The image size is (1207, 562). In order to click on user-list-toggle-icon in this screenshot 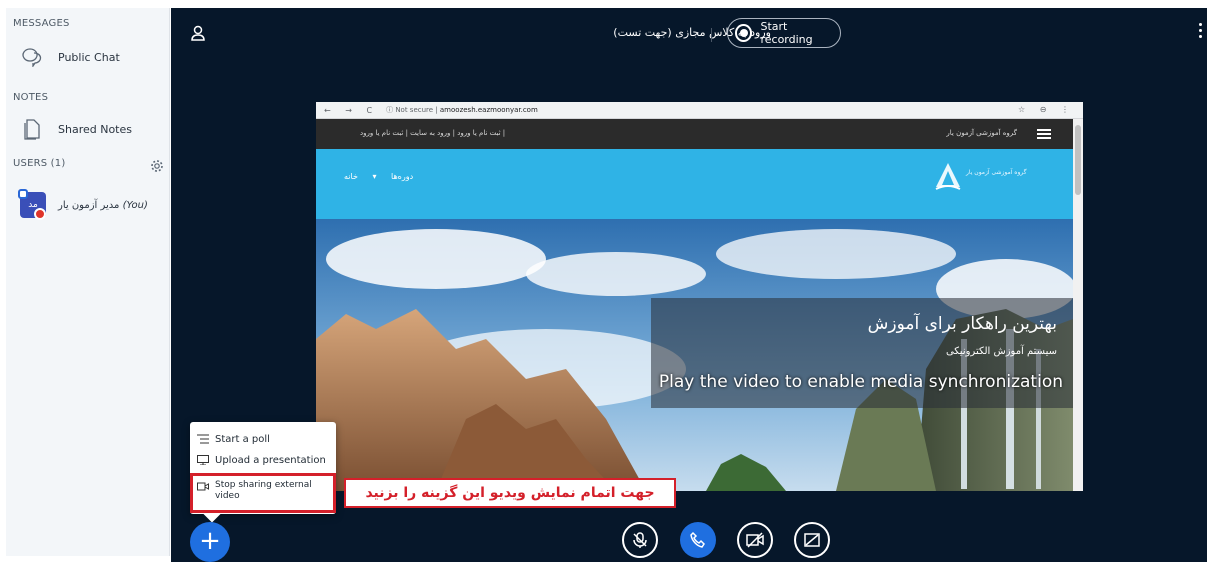, I will do `click(198, 33)`.